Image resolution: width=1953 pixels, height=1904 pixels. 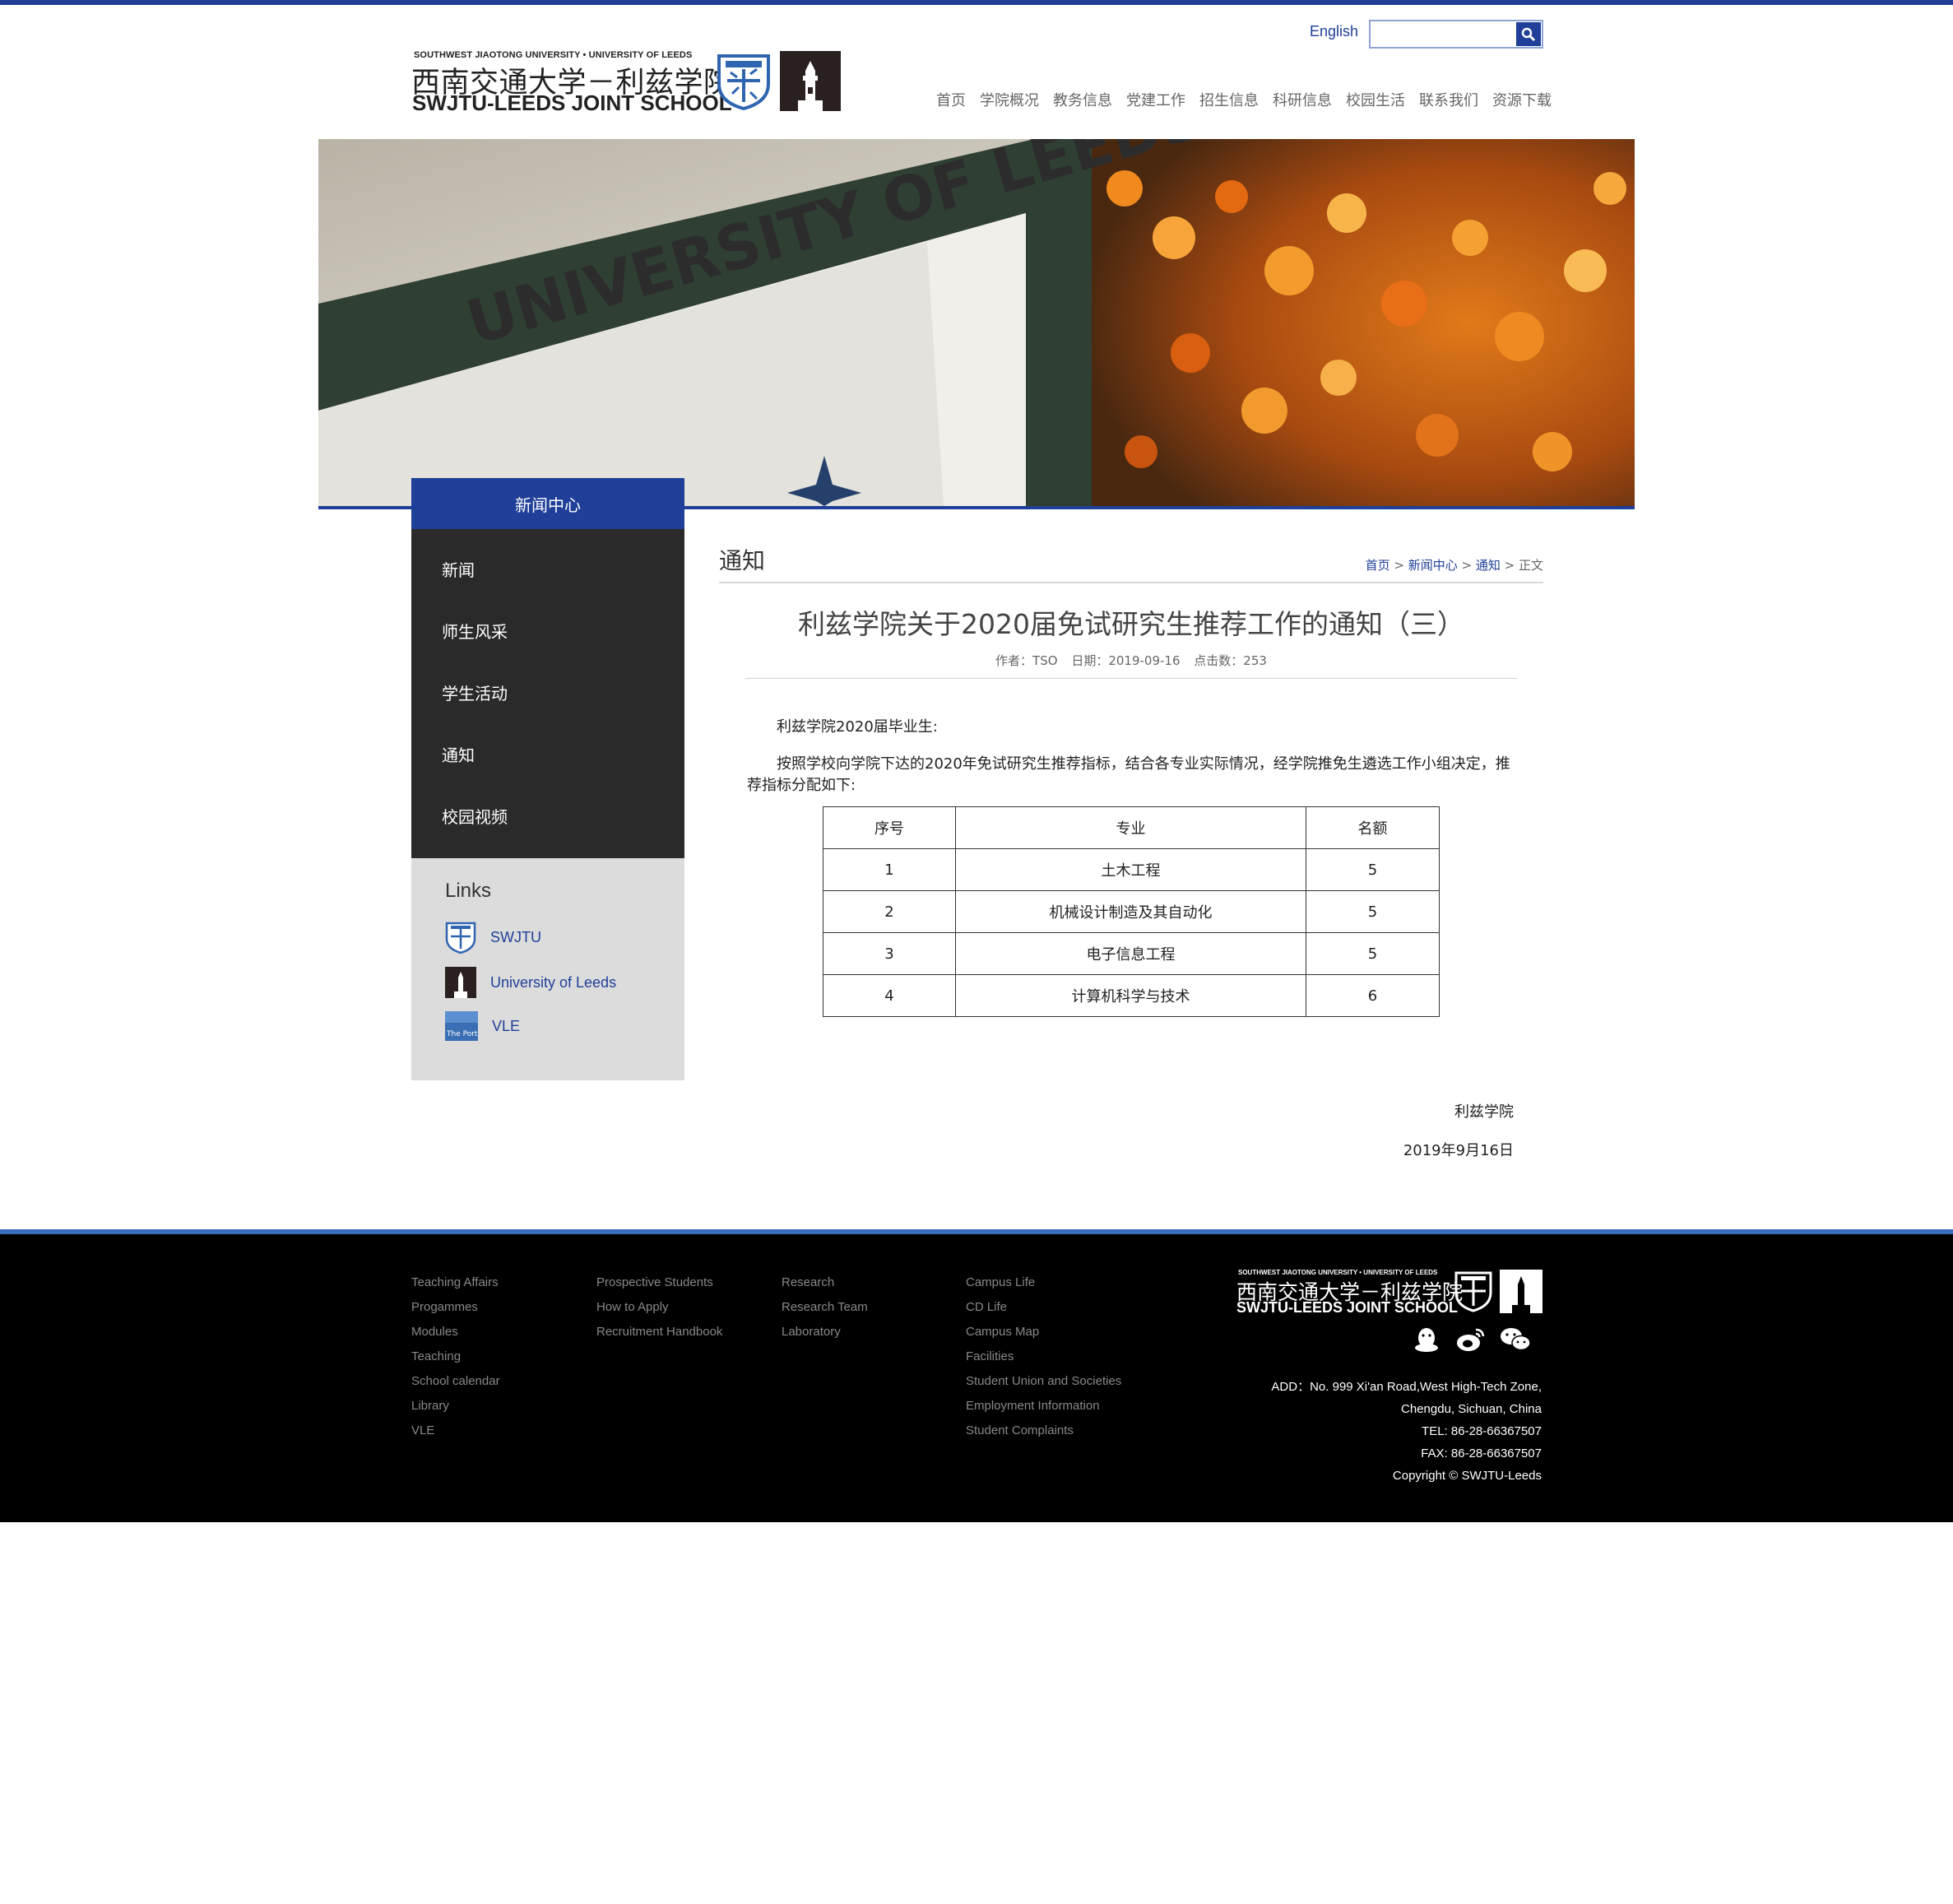 I want to click on nav-academic-affairs: 教务信息, so click(x=1082, y=99).